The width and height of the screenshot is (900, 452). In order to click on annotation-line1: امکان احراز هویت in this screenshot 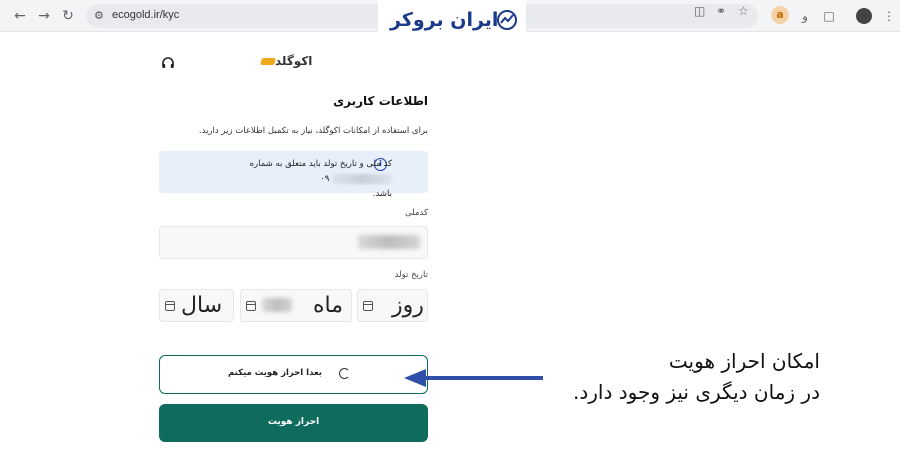, I will do `click(744, 361)`.